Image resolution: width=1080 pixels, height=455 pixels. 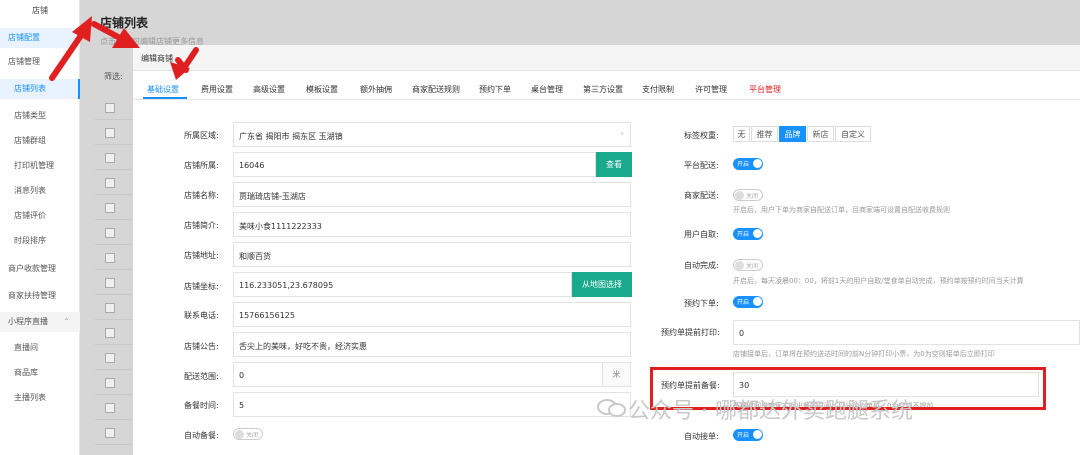 What do you see at coordinates (820, 134) in the screenshot?
I see `tag-option-new: 新店` at bounding box center [820, 134].